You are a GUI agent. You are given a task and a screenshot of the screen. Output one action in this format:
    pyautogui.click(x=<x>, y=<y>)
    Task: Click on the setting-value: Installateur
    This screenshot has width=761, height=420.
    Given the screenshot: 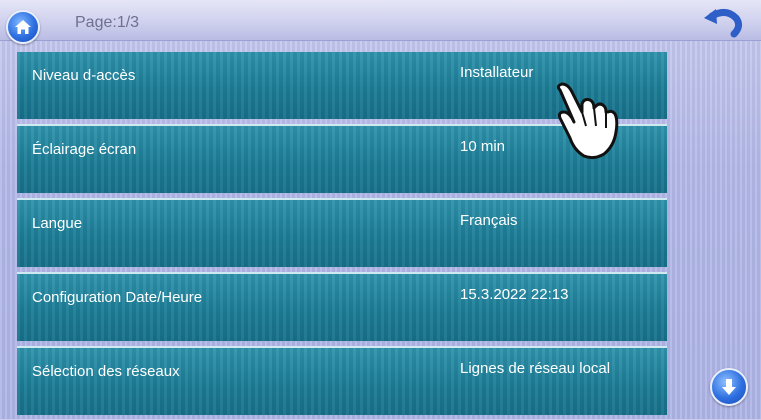 What is the action you would take?
    pyautogui.click(x=497, y=72)
    